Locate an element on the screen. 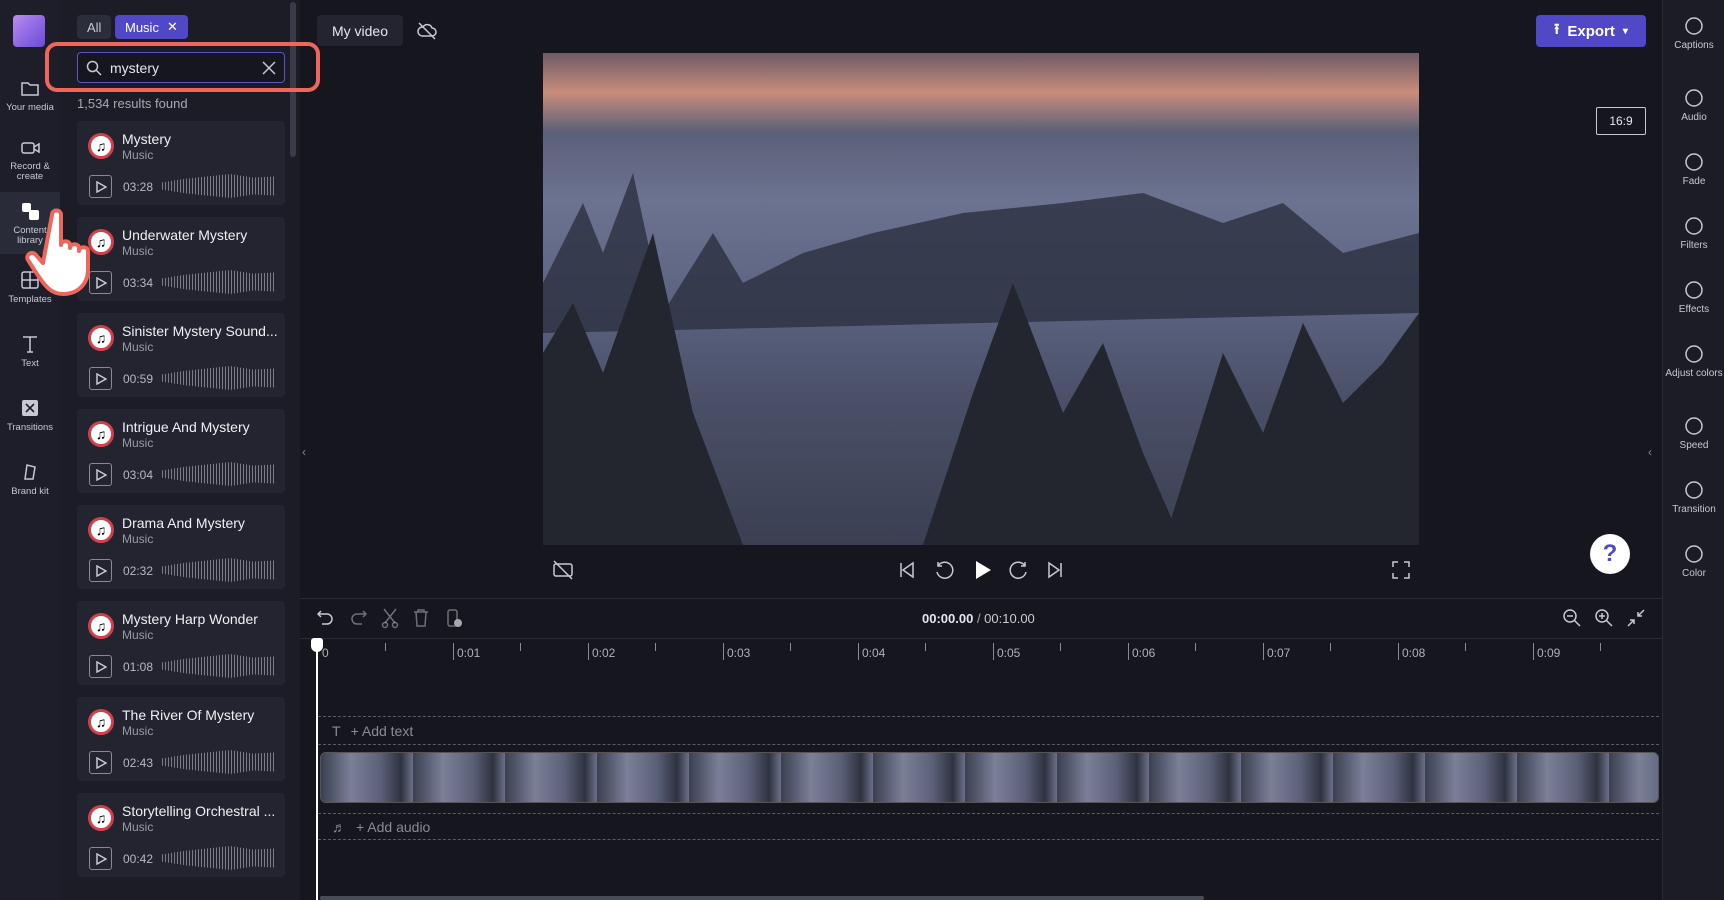 The image size is (1724, 900). music-item: ♫ Underwater Mystery Music 03:34 is located at coordinates (181, 259).